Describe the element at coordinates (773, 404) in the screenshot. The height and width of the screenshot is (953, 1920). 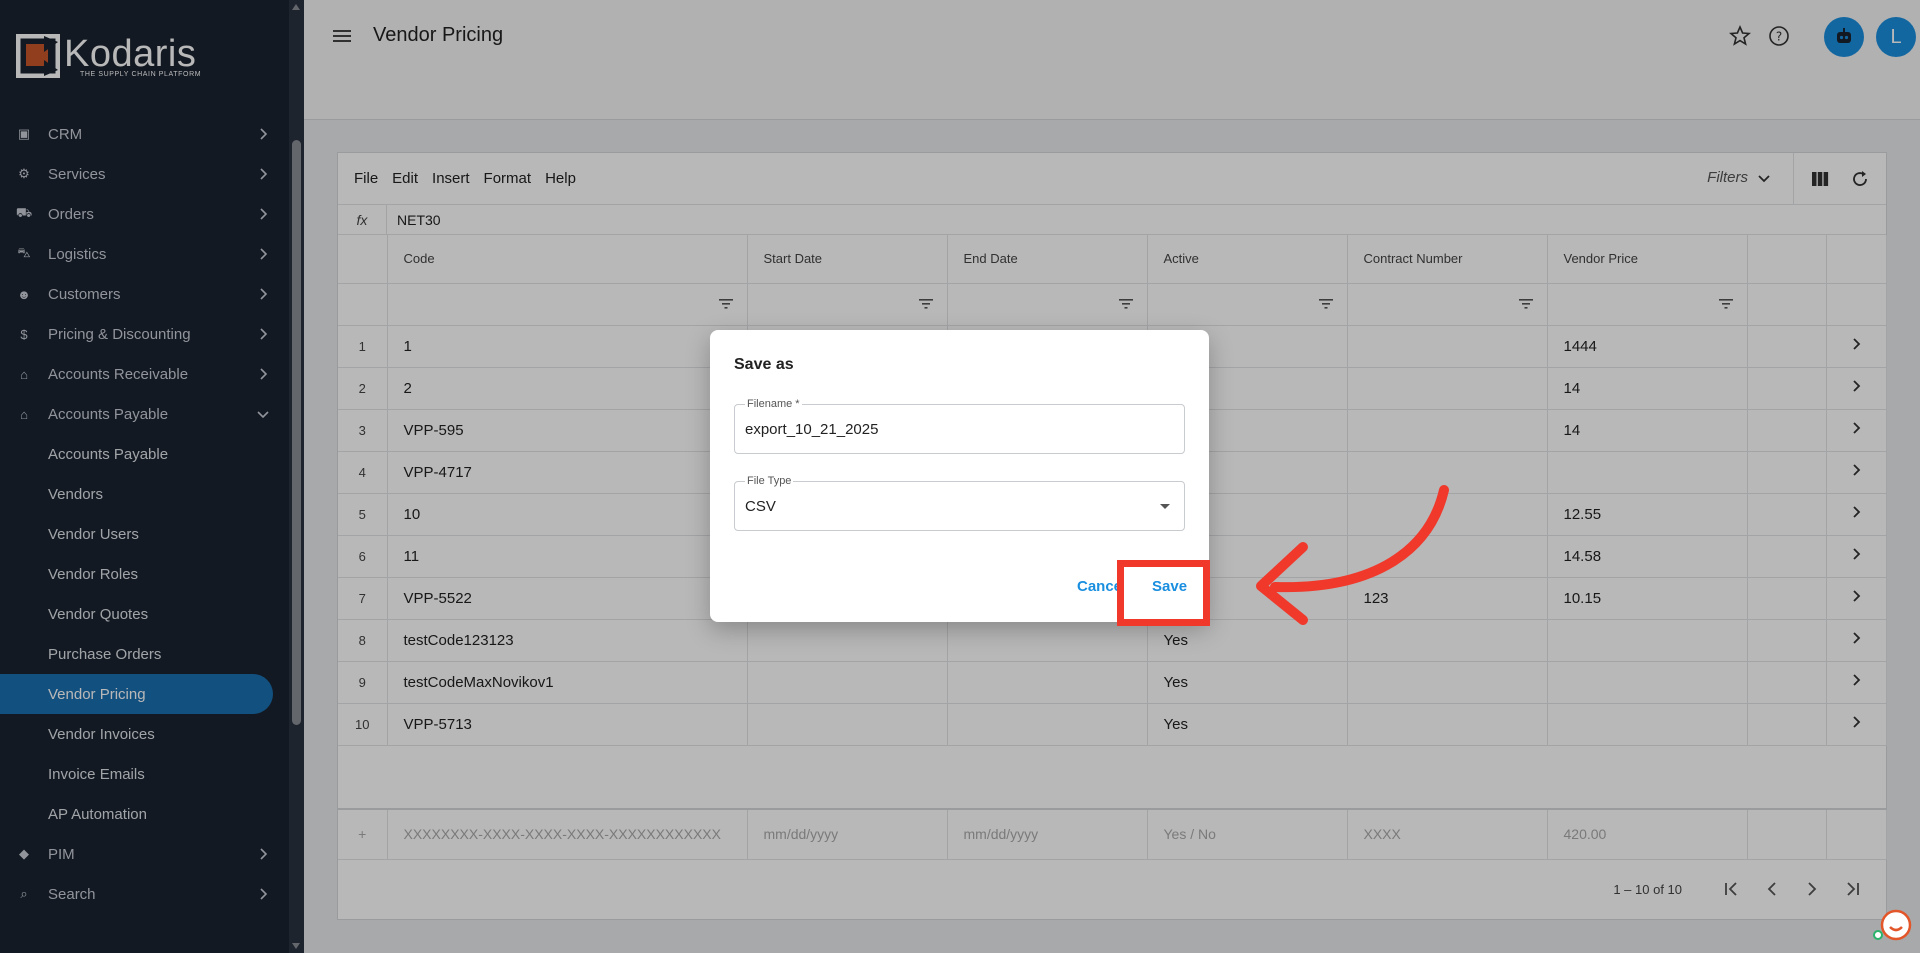
I see `filename-label: Filename *` at that location.